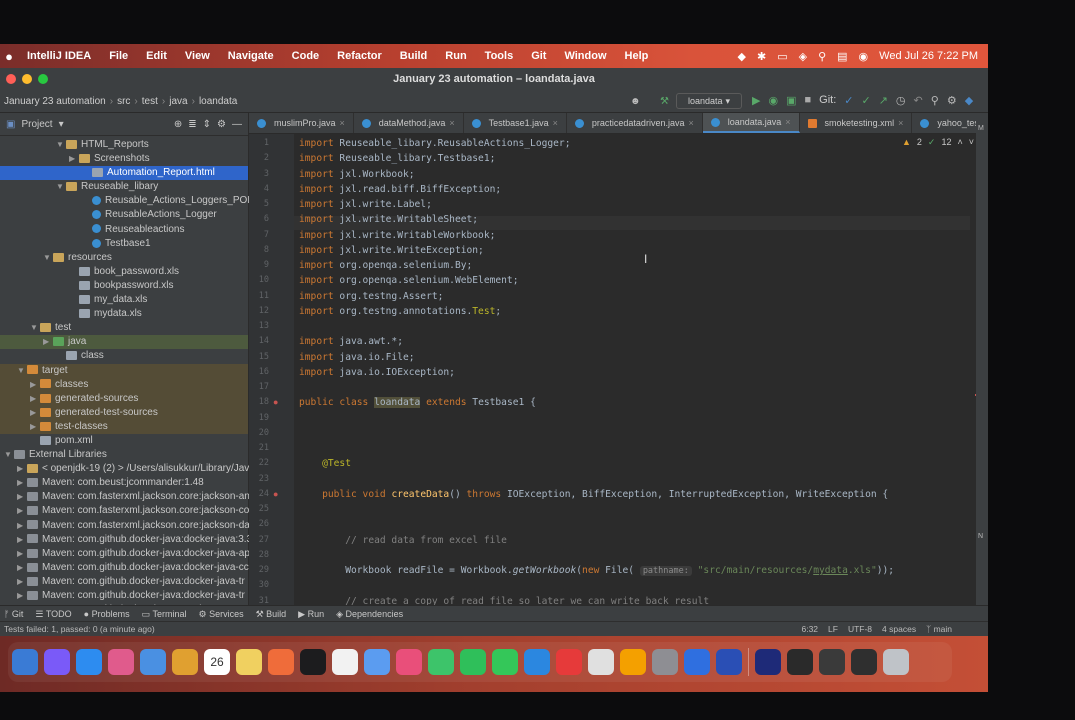 This screenshot has height=720, width=1075. What do you see at coordinates (899, 629) in the screenshot?
I see `indent-setting: 4 spaces` at bounding box center [899, 629].